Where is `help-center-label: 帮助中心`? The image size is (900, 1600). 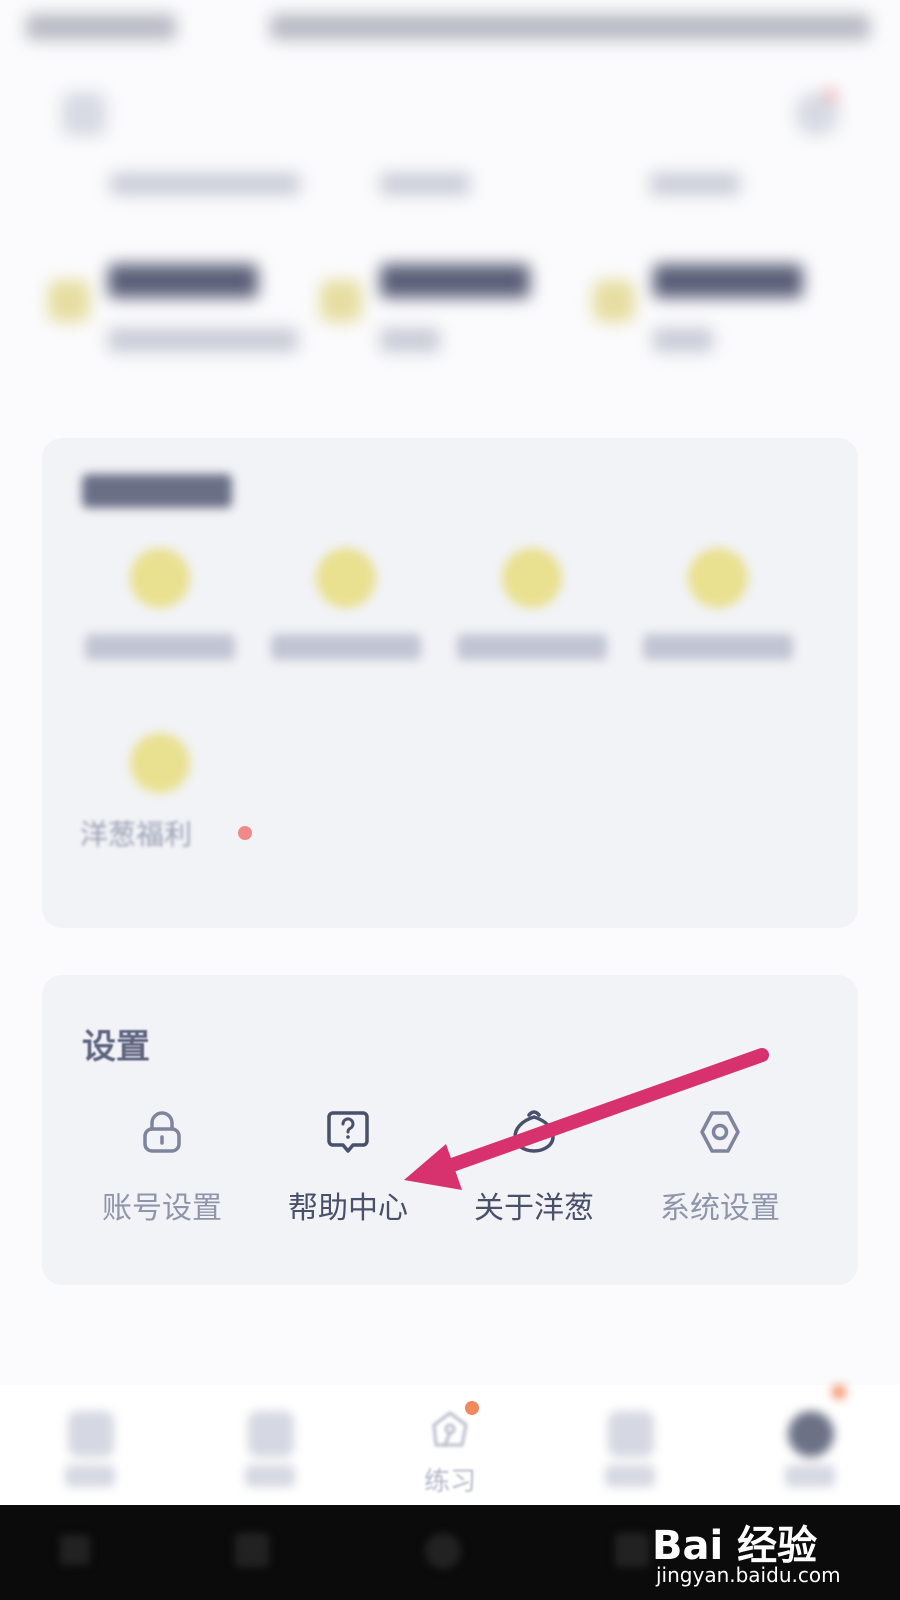 help-center-label: 帮助中心 is located at coordinates (348, 1208).